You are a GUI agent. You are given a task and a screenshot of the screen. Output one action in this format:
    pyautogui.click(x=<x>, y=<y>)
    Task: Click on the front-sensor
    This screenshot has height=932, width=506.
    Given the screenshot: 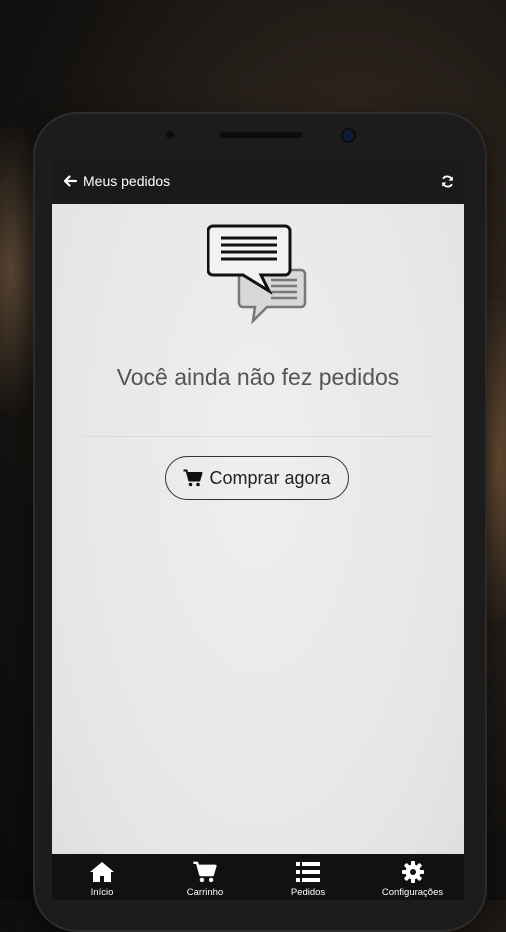 What is the action you would take?
    pyautogui.click(x=170, y=135)
    